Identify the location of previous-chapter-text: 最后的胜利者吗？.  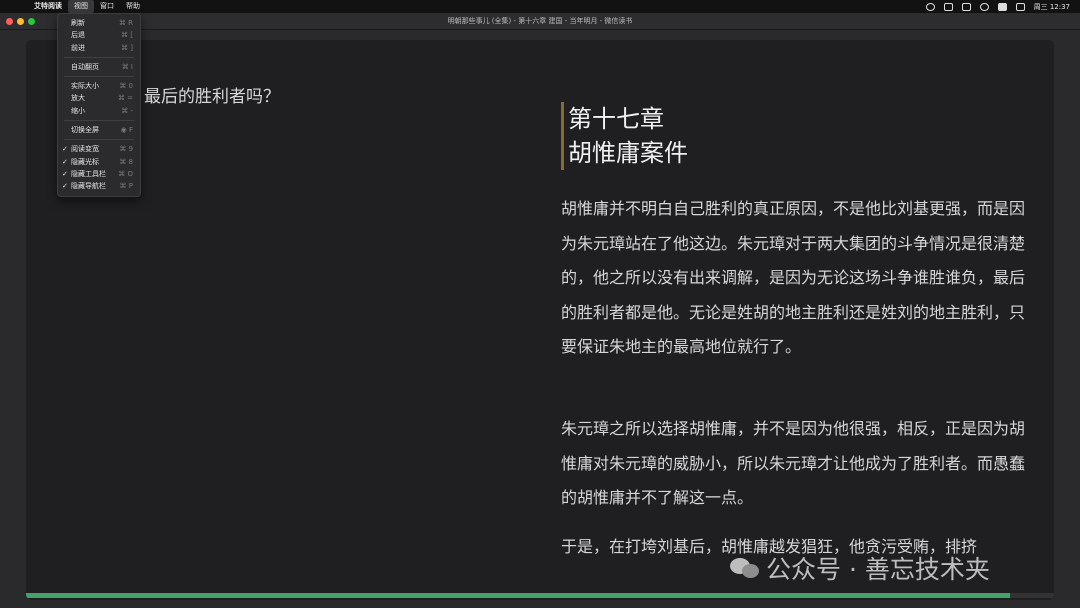
(212, 97).